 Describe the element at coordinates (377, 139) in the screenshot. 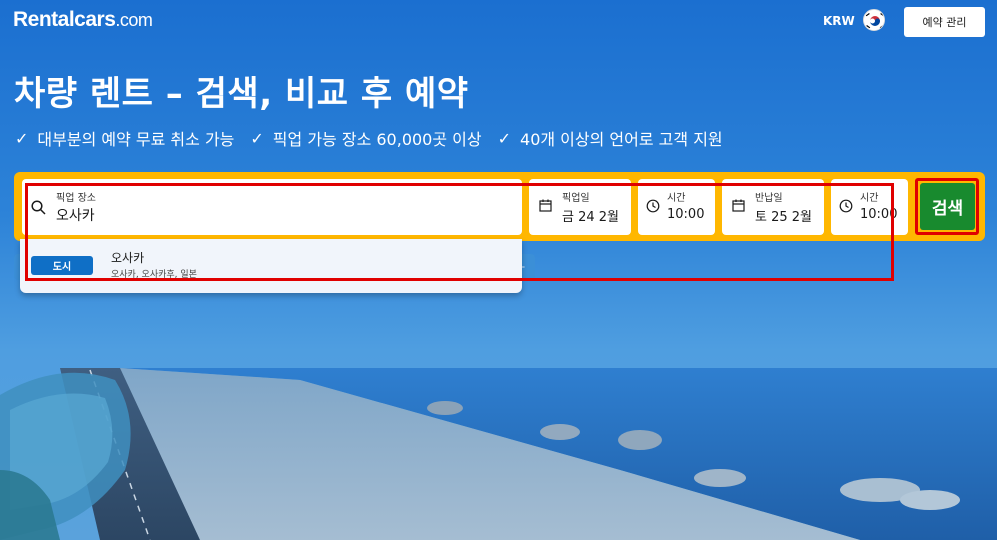

I see `feature-text: 픽업 가능 장소 60,000곳 이상` at that location.